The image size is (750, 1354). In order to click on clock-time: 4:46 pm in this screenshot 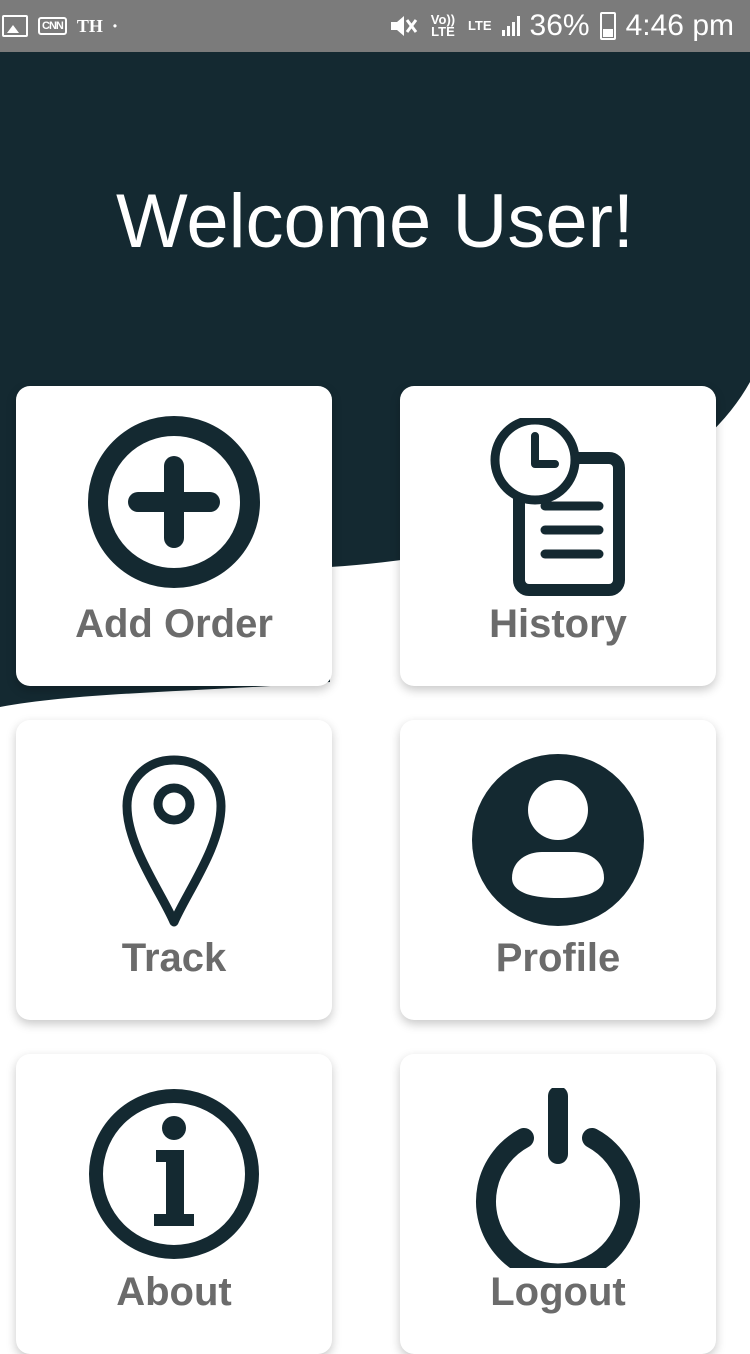, I will do `click(679, 25)`.